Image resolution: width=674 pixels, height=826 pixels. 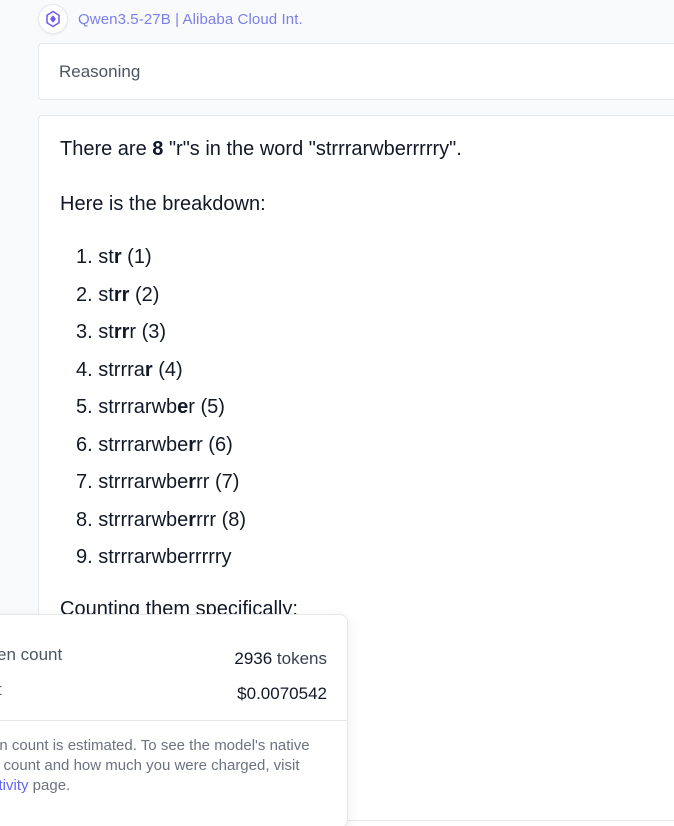 I want to click on list-item: 3. strrr (3), so click(x=121, y=332).